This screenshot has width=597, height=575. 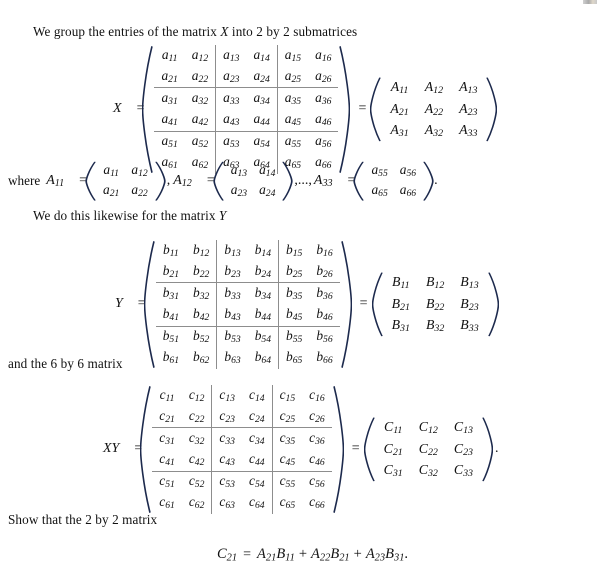 What do you see at coordinates (239, 171) in the screenshot?
I see `cell-a13: a13` at bounding box center [239, 171].